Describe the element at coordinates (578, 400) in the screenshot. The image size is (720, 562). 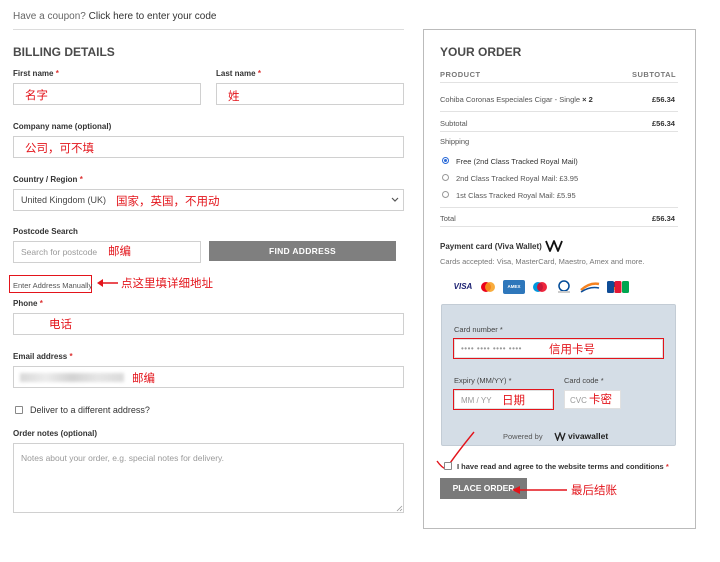
I see `cvc-placeholder: CVC` at that location.